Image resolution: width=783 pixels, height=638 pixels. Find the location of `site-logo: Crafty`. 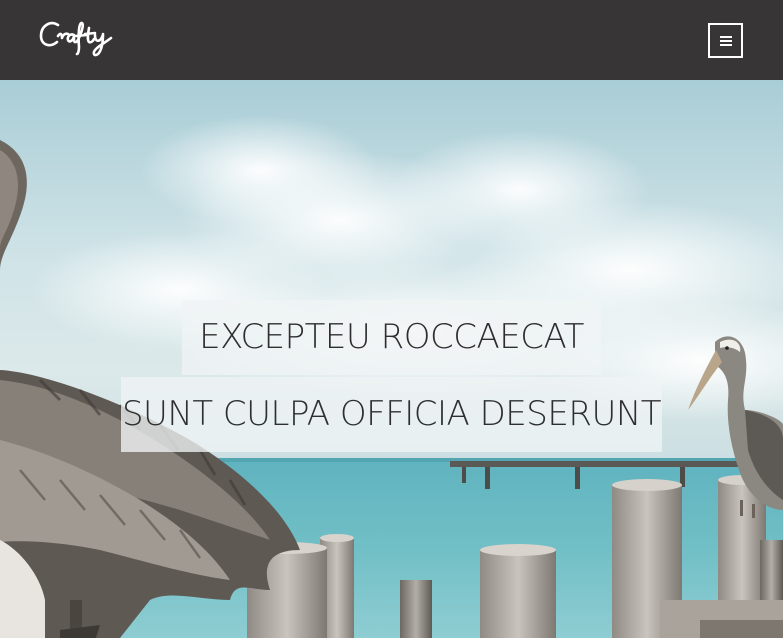

site-logo: Crafty is located at coordinates (78, 39).